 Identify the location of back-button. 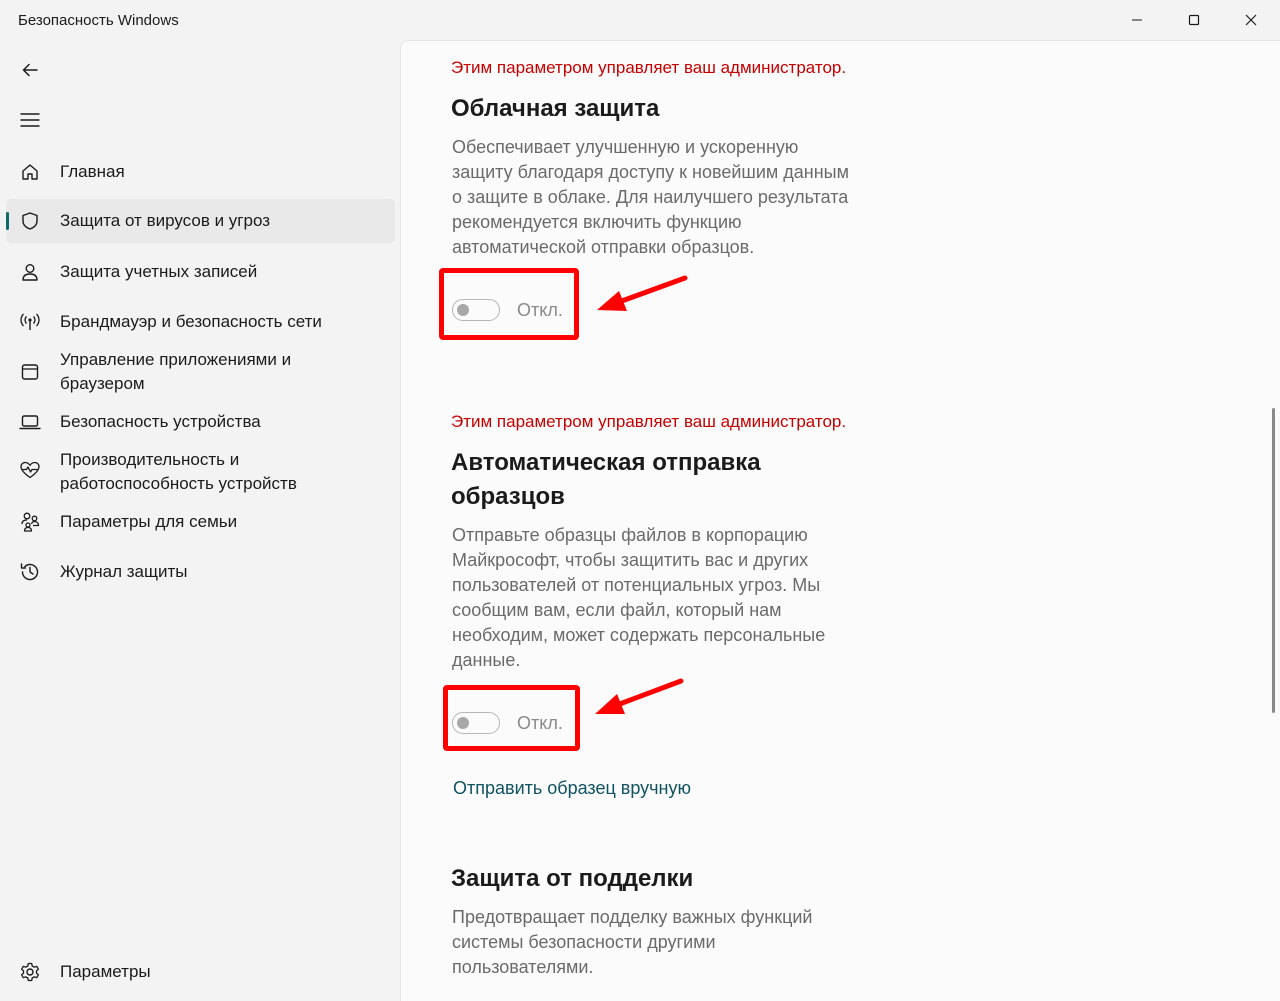
(30, 70).